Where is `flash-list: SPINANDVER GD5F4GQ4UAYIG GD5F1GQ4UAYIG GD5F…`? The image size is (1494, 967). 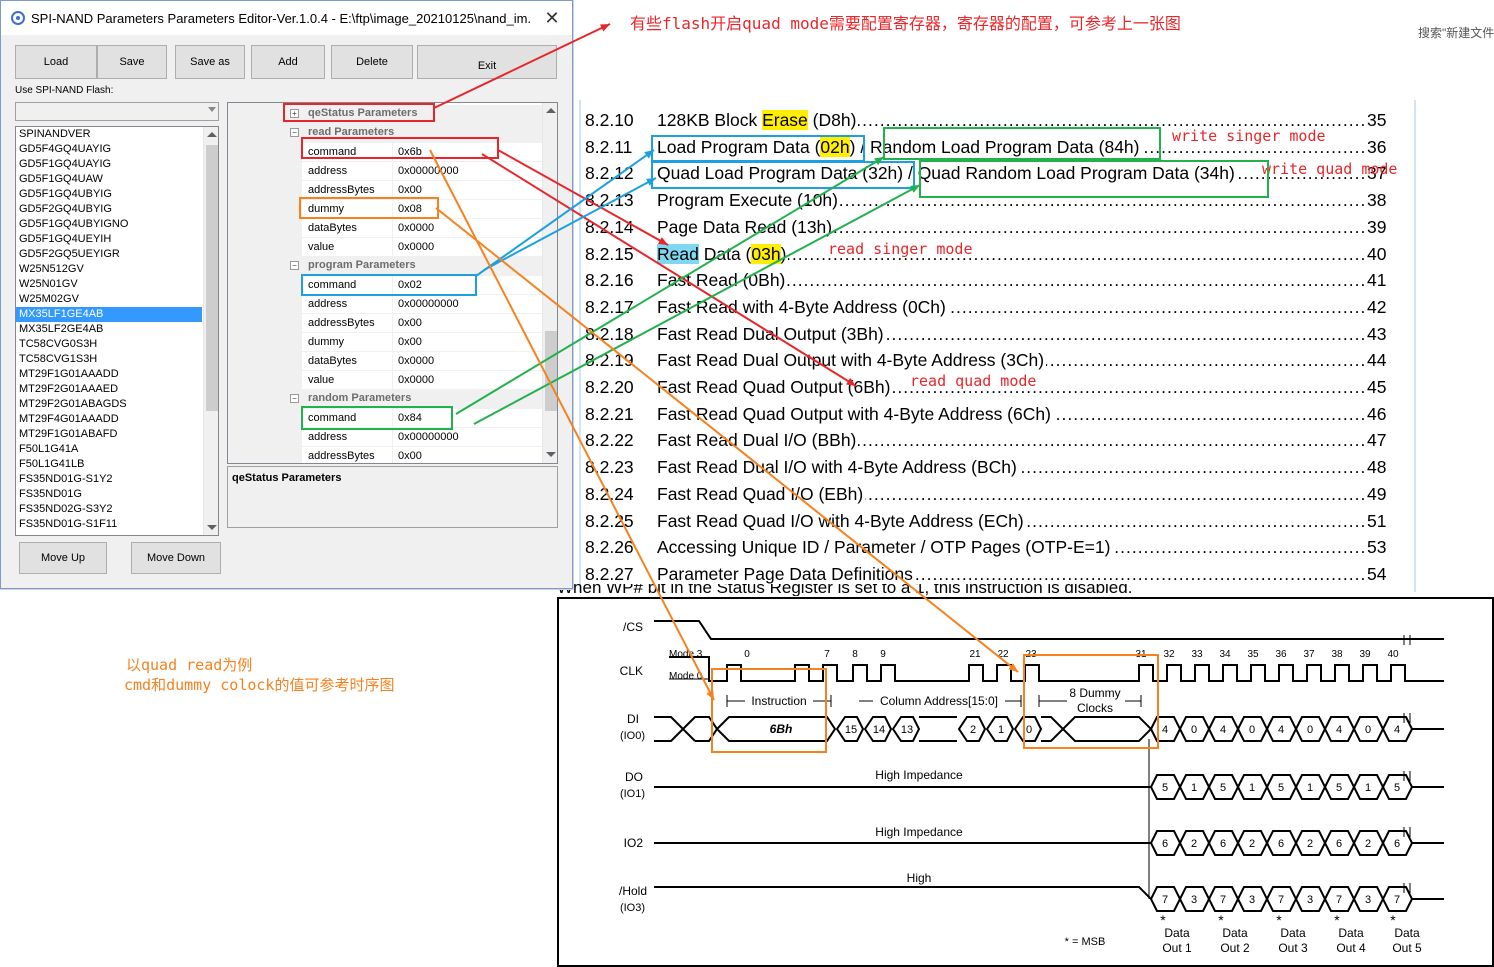 flash-list: SPINANDVER GD5F4GQ4UAYIG GD5F1GQ4UAYIG GD5F… is located at coordinates (117, 331).